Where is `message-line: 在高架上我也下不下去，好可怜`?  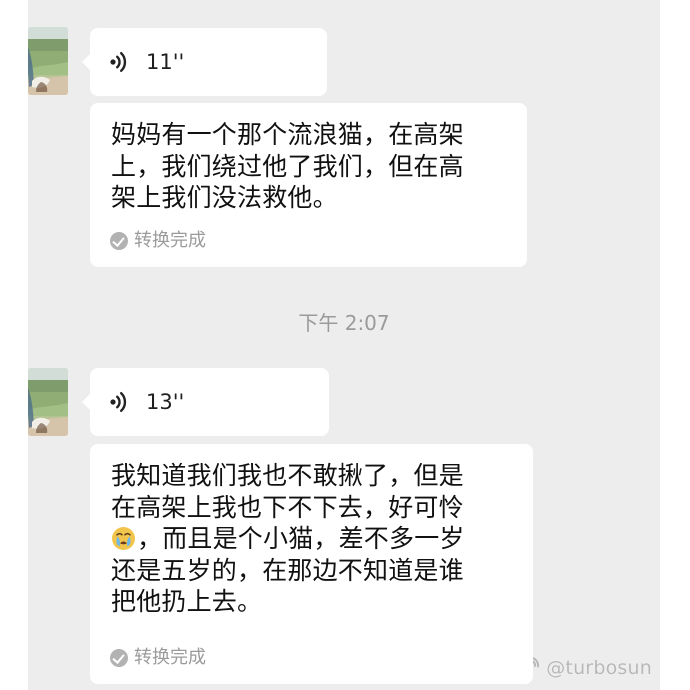 message-line: 在高架上我也下不下去，好可怜 is located at coordinates (287, 507).